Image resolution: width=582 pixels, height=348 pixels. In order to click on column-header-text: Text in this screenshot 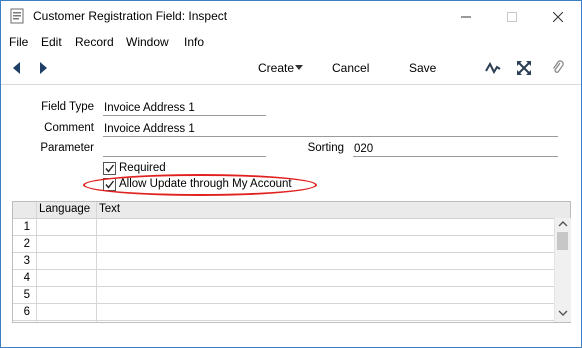, I will do `click(110, 209)`.